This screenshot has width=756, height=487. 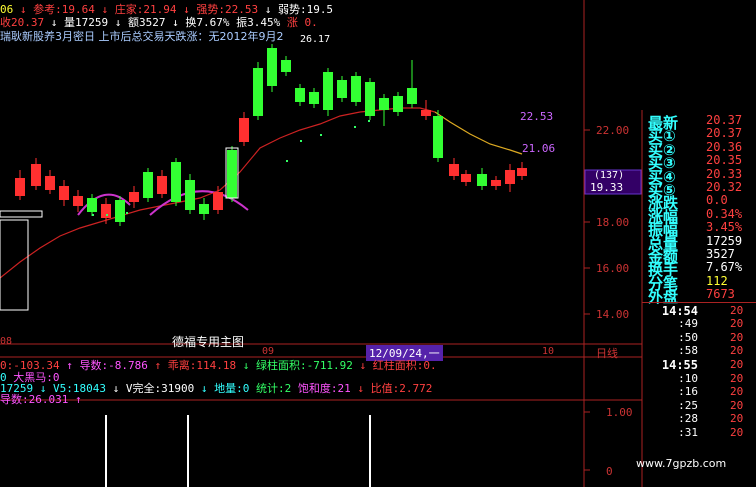 I want to click on tick-row: :16 20, so click(x=696, y=392).